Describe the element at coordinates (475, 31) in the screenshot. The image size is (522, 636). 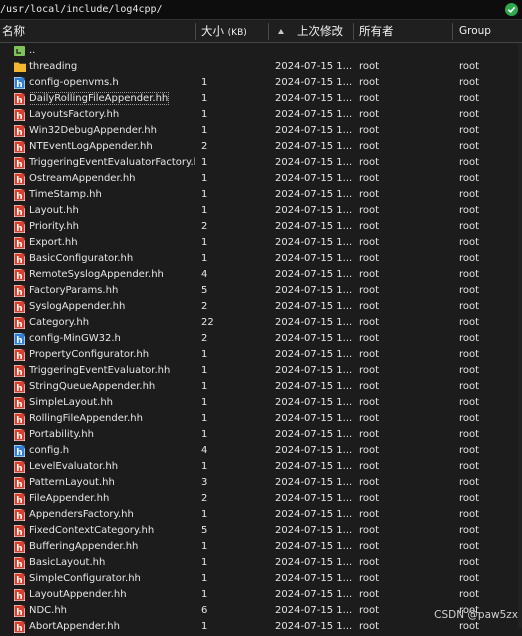
I see `column-group-header: Group` at that location.